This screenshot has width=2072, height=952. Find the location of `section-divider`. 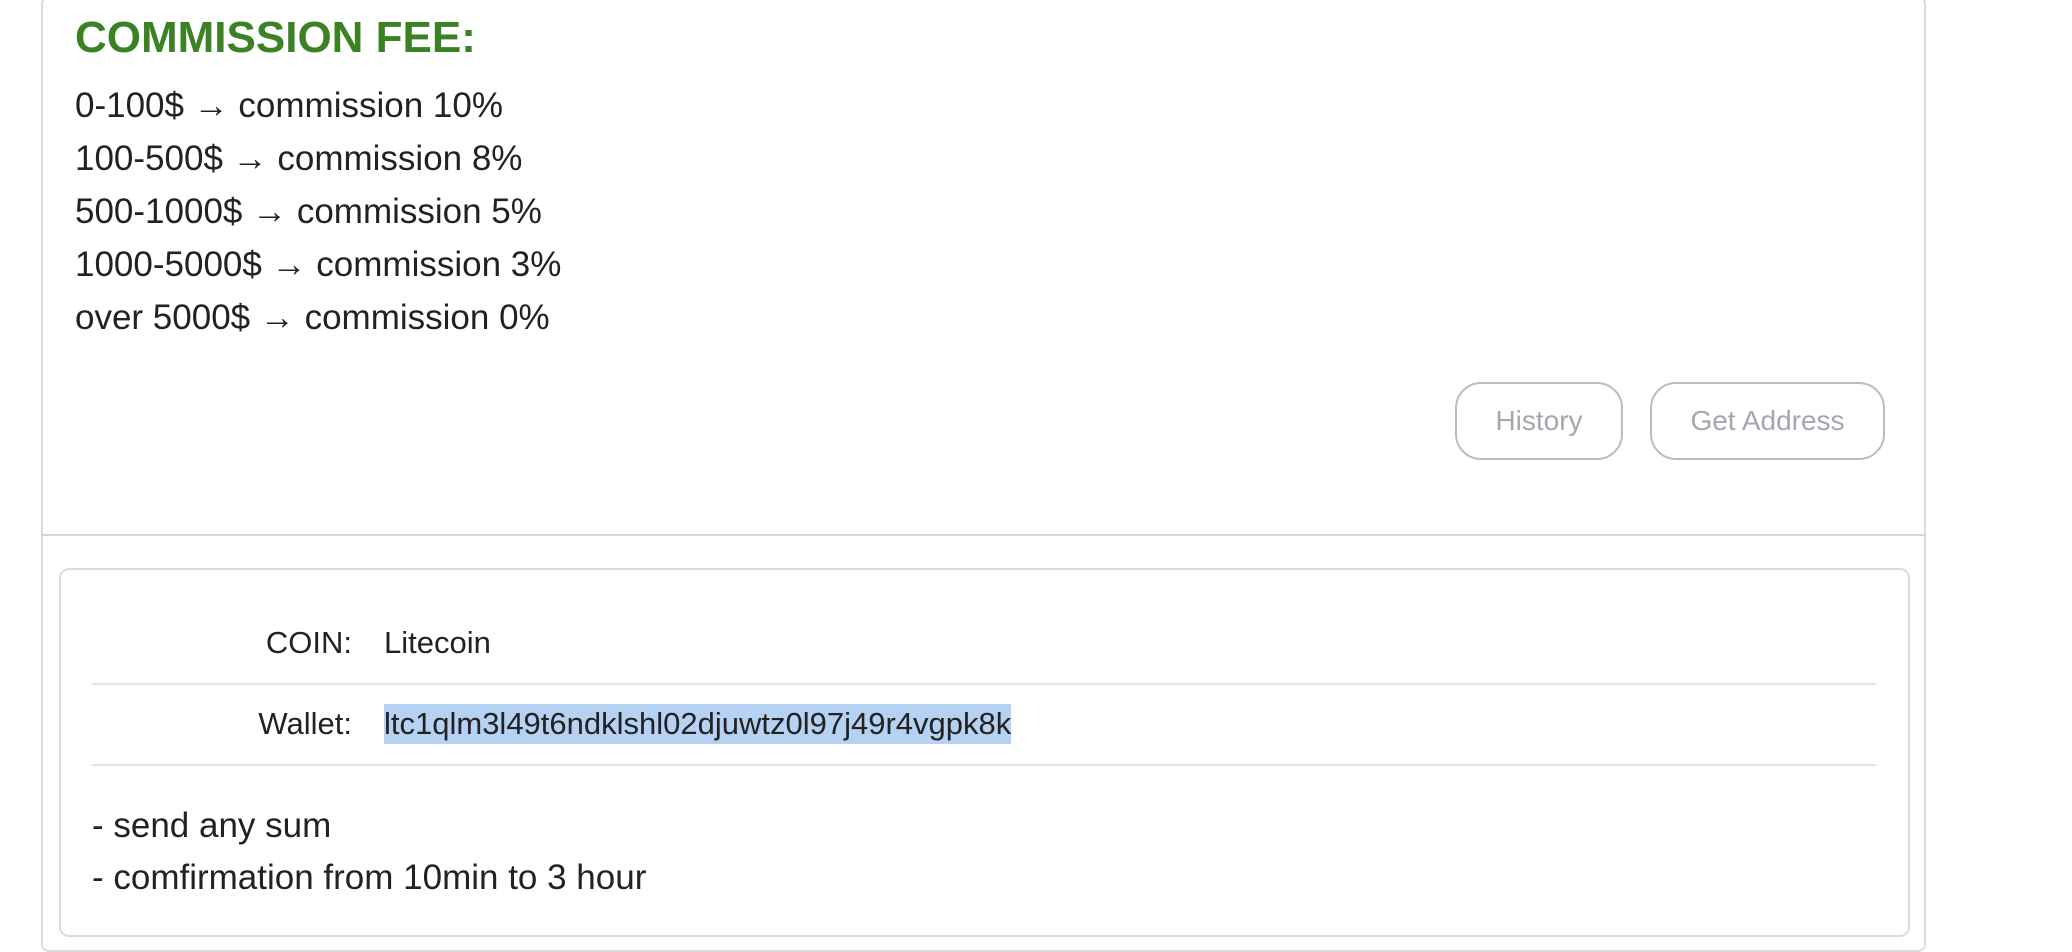

section-divider is located at coordinates (983, 535).